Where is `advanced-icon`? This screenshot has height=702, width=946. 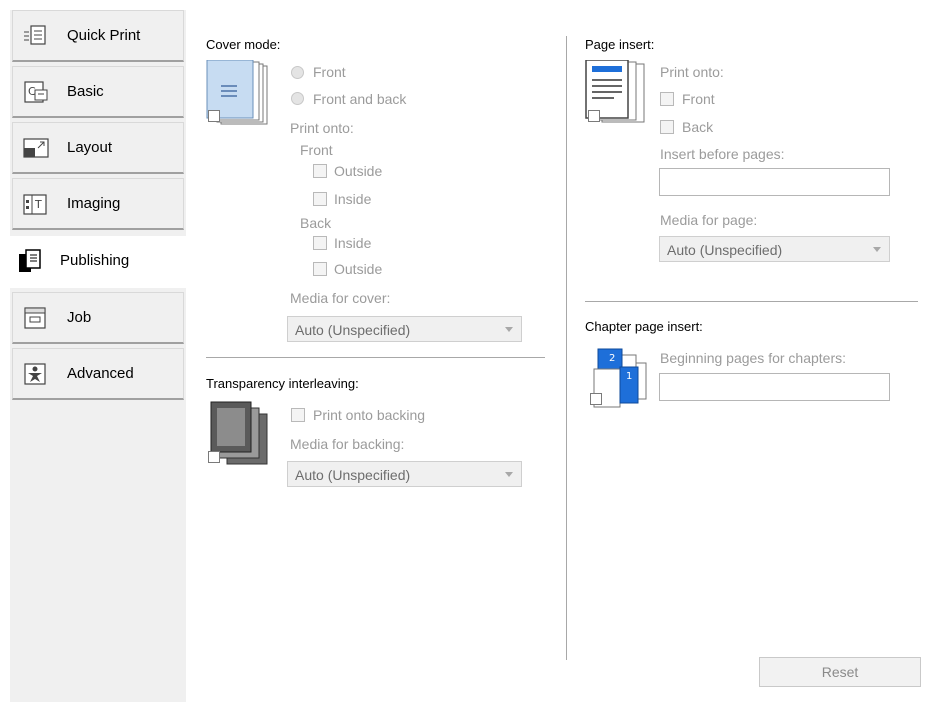
advanced-icon is located at coordinates (35, 374).